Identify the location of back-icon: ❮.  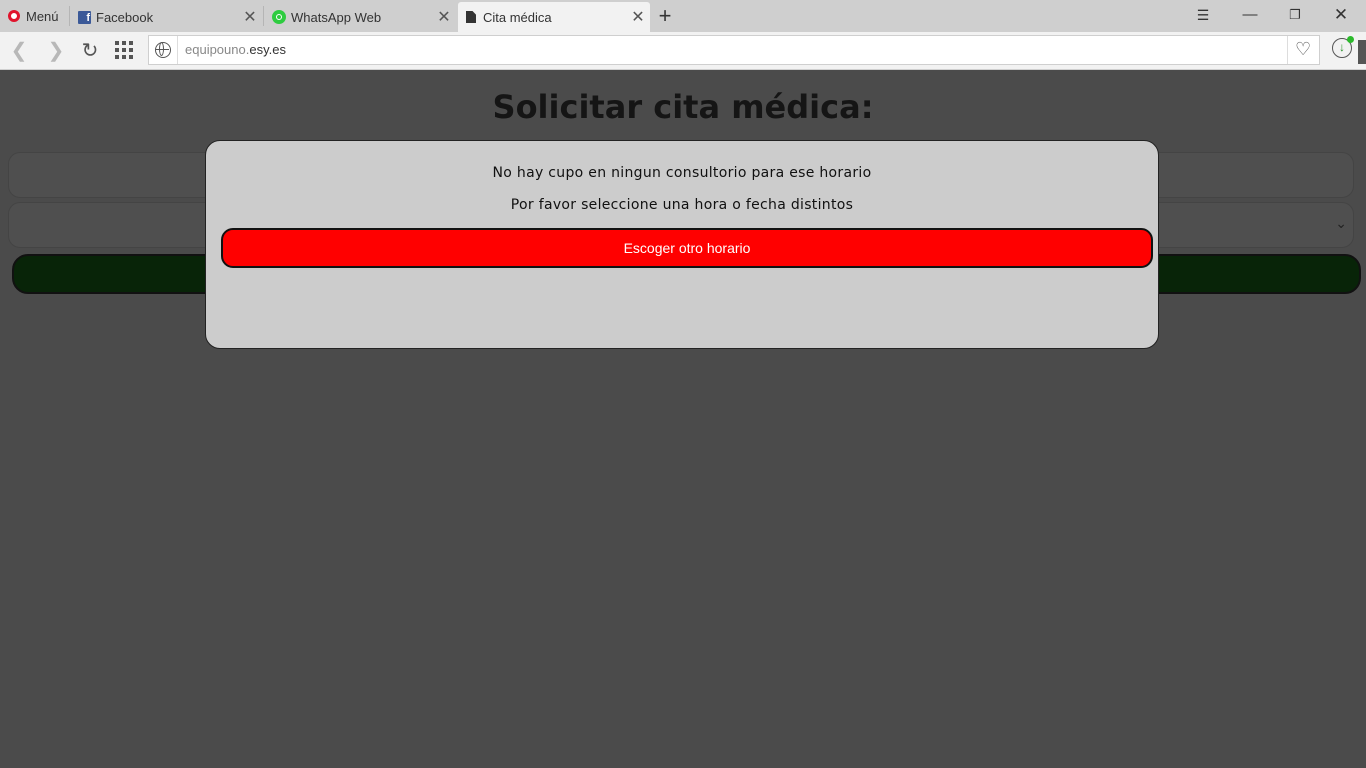
(19, 51).